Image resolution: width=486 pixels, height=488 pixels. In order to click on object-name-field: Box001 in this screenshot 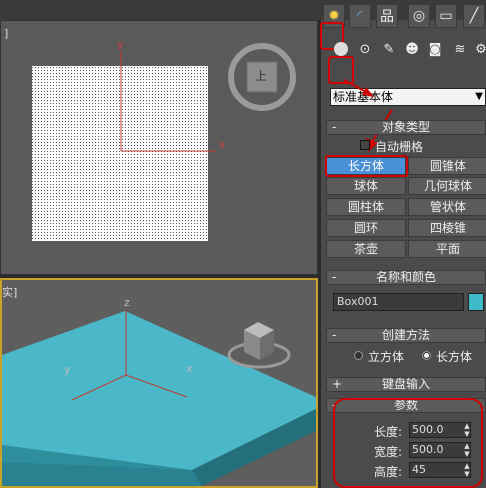, I will do `click(398, 302)`.